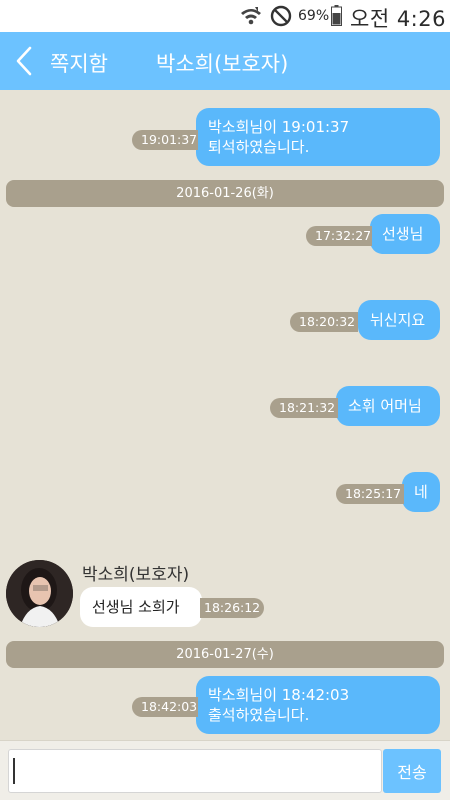 This screenshot has height=800, width=450. What do you see at coordinates (251, 16) in the screenshot?
I see `wifi-icon` at bounding box center [251, 16].